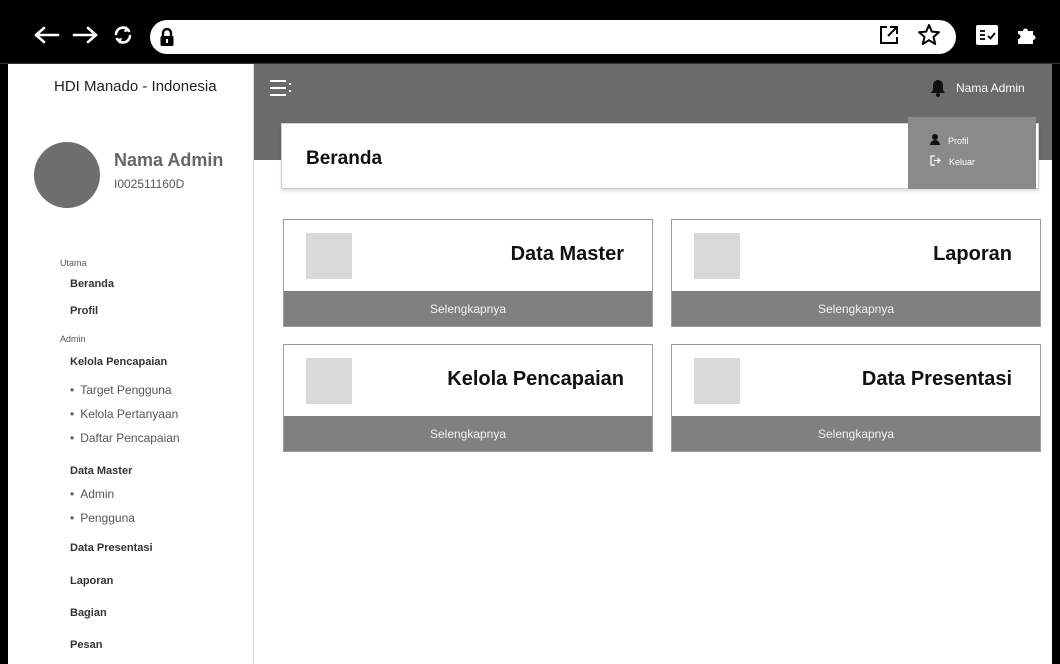 The image size is (1060, 664). I want to click on address-bar, so click(553, 37).